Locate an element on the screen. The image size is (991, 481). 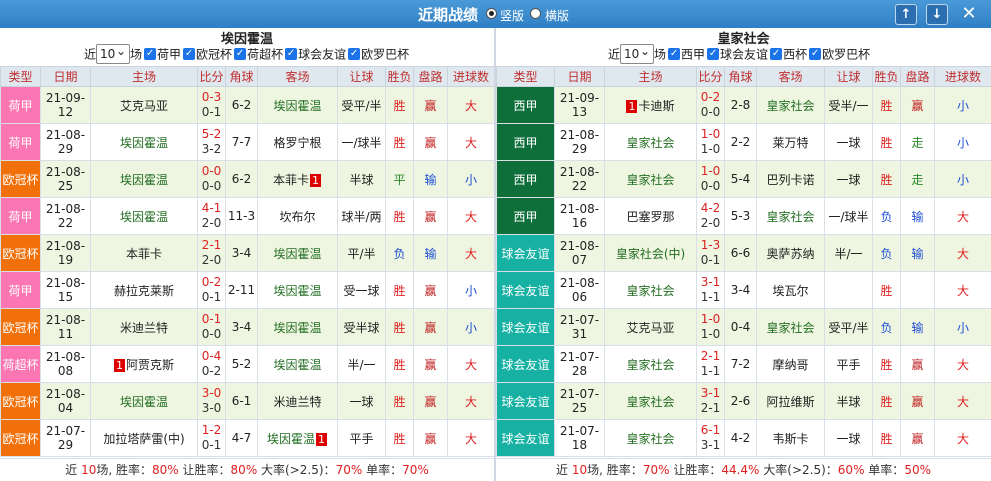
close-button: ✕ is located at coordinates (969, 14).